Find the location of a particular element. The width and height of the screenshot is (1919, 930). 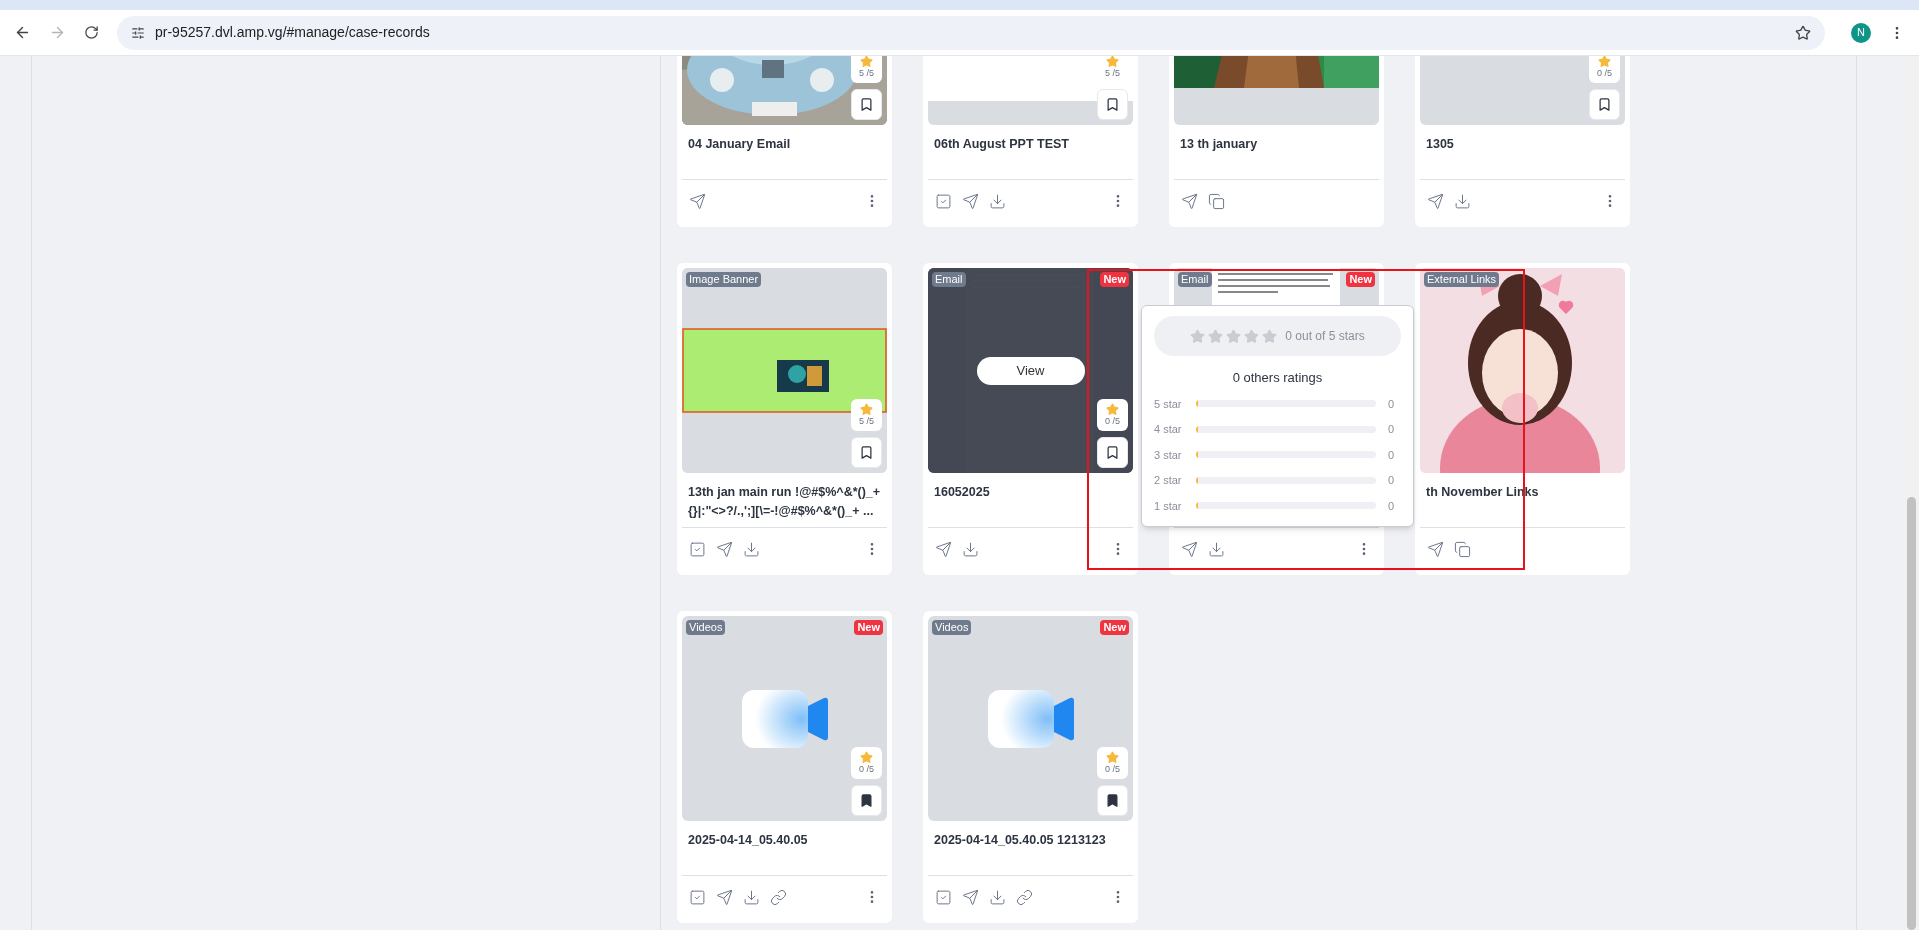

type-label: External Links is located at coordinates (1462, 279).